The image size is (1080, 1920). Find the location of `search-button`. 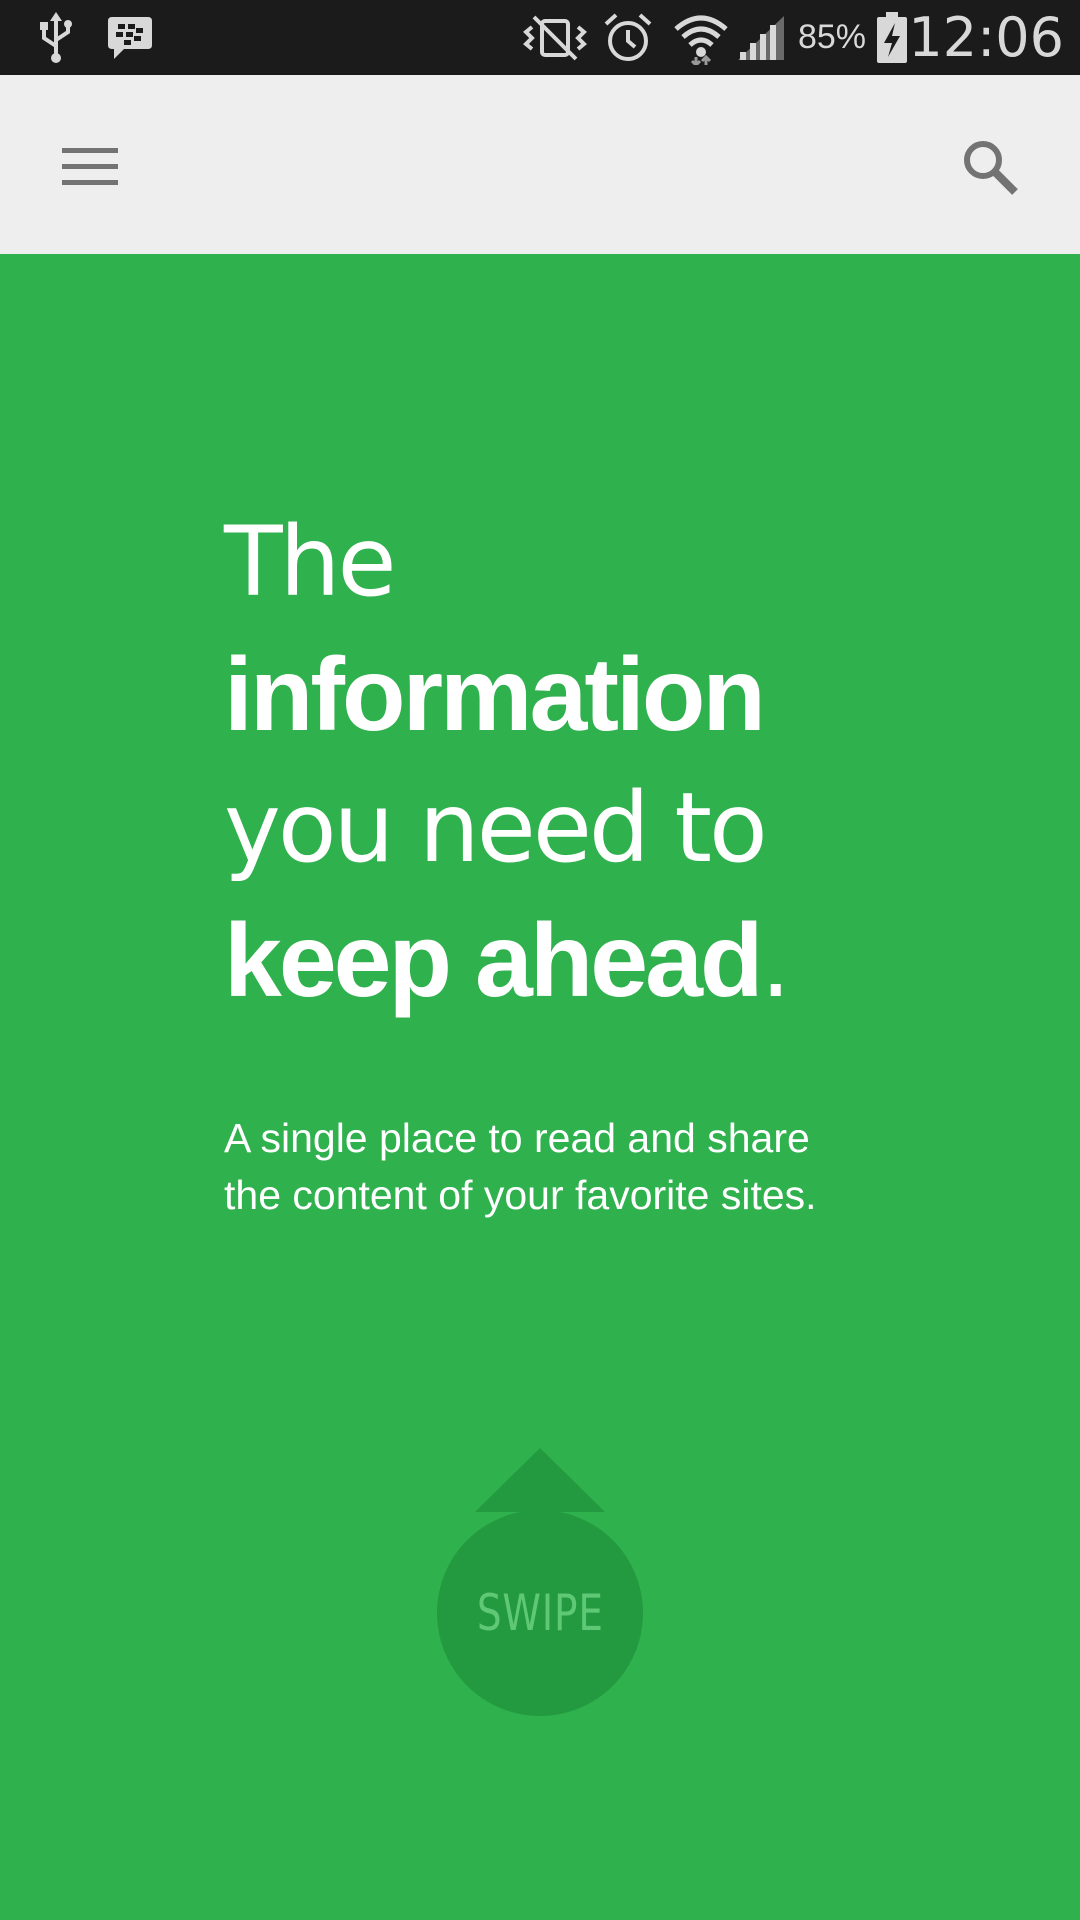

search-button is located at coordinates (990, 167).